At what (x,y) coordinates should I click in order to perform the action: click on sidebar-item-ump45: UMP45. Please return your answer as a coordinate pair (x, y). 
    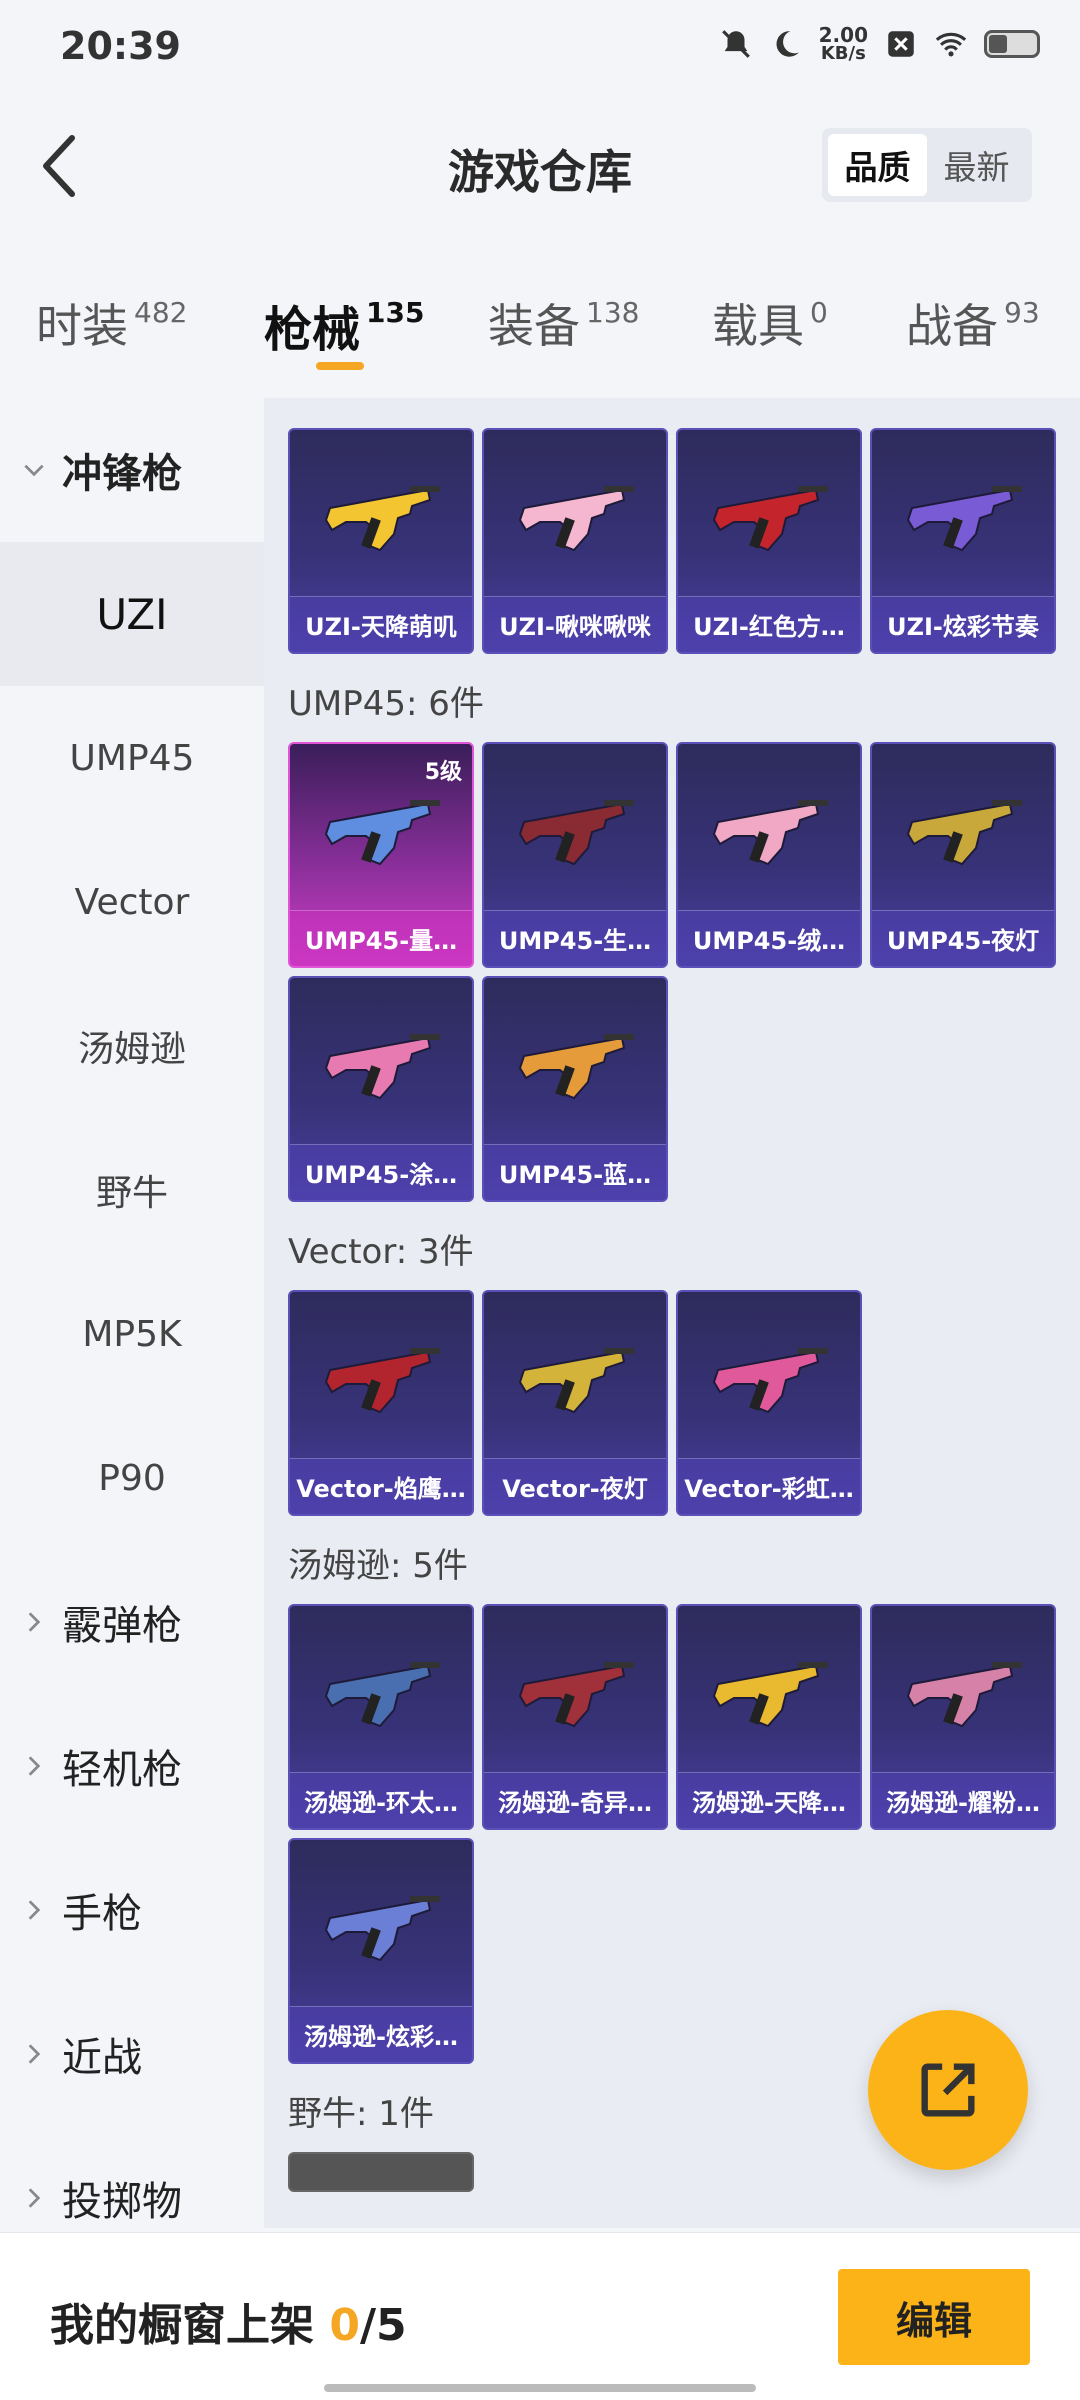
    Looking at the image, I should click on (132, 758).